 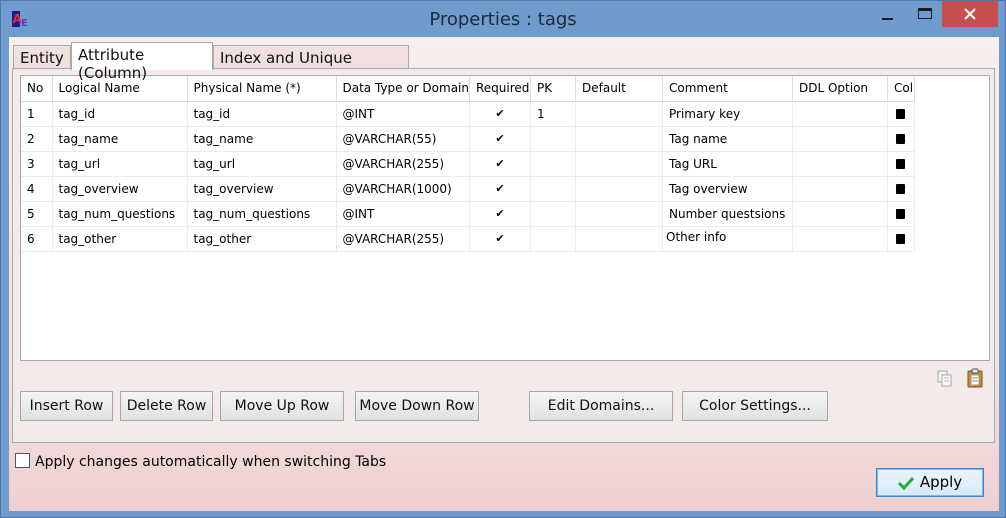 I want to click on cell-logical-name: tag_overview, so click(x=120, y=189).